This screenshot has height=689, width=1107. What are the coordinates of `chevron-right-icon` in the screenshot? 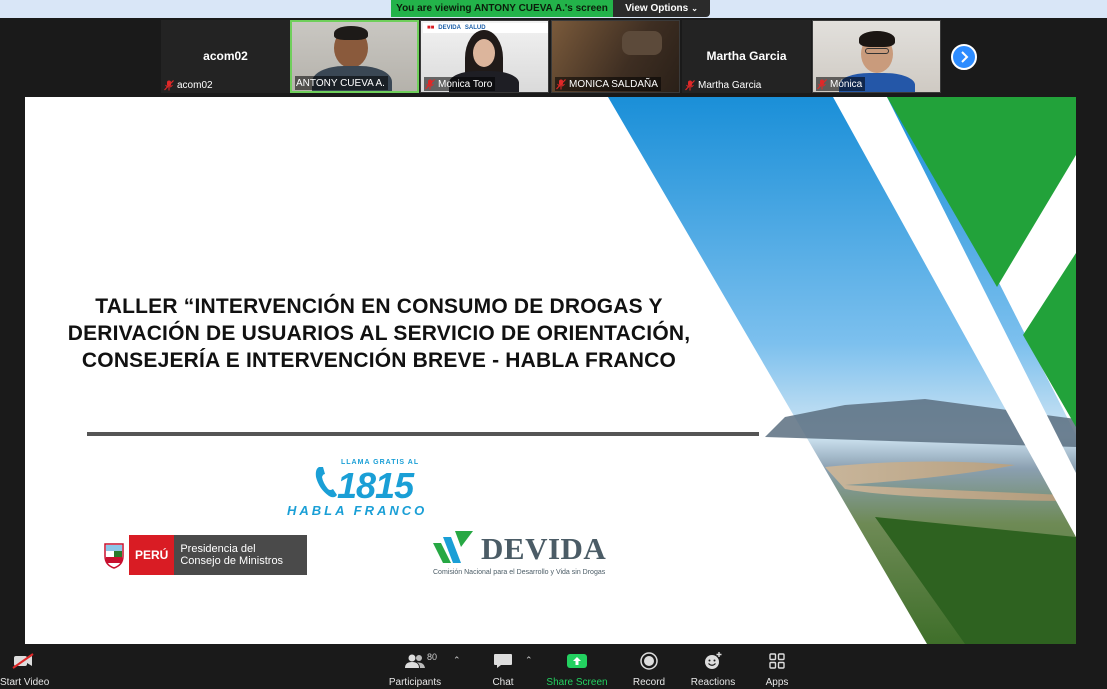 It's located at (965, 57).